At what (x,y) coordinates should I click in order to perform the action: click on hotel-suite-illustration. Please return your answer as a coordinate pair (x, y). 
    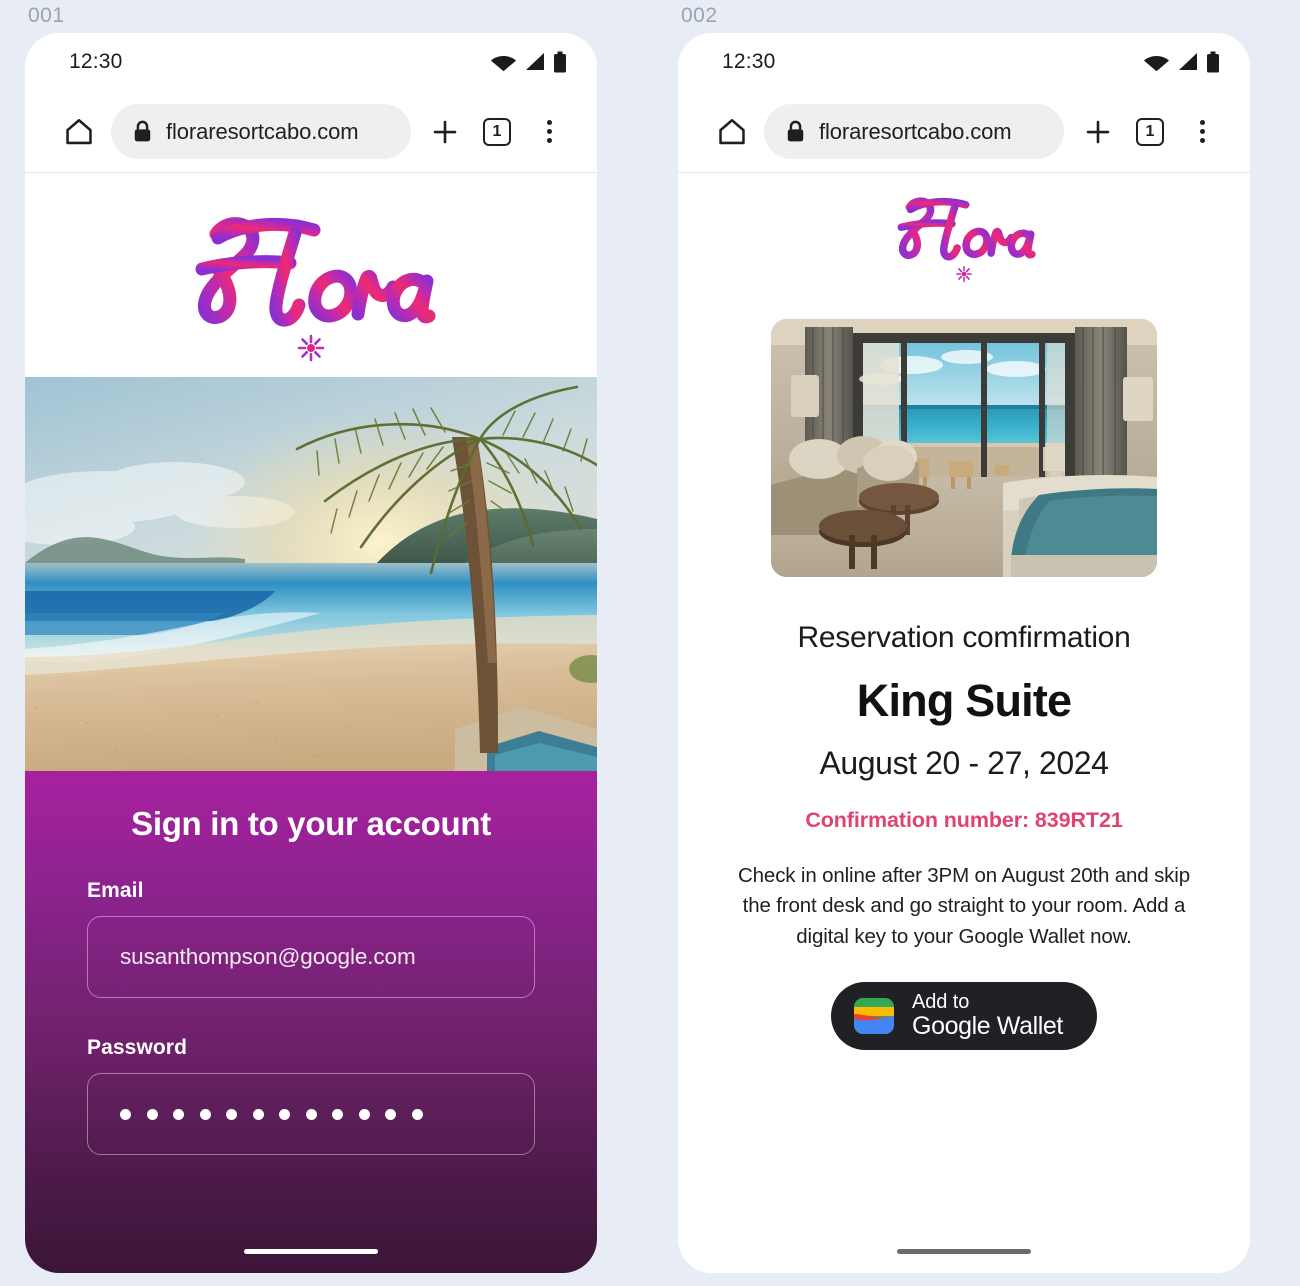
    Looking at the image, I should click on (964, 448).